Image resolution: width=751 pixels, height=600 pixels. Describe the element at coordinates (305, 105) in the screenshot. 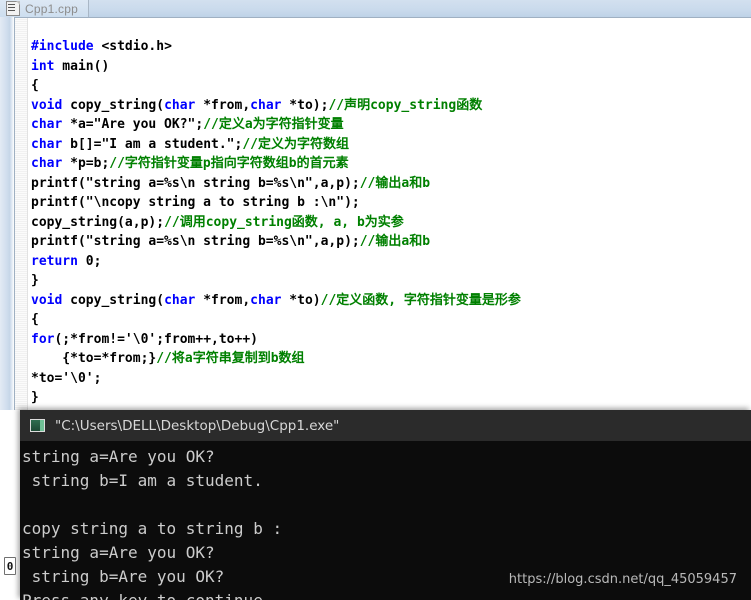

I see `code-token: *to);` at that location.